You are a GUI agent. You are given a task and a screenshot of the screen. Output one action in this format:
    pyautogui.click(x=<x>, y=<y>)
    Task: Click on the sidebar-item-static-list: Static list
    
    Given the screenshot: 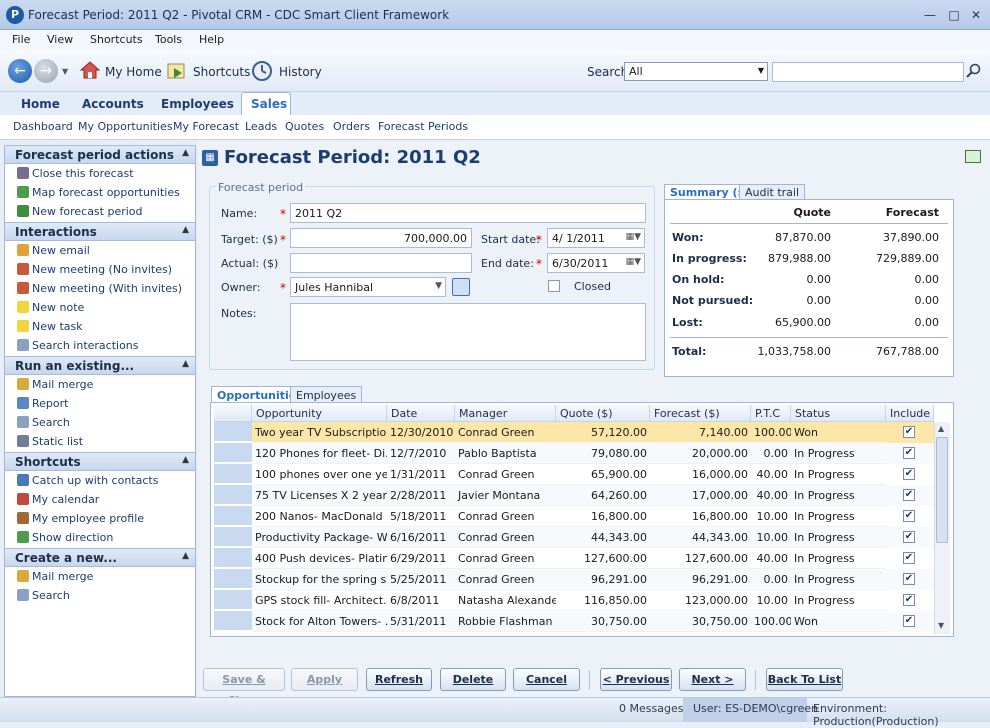 What is the action you would take?
    pyautogui.click(x=50, y=441)
    